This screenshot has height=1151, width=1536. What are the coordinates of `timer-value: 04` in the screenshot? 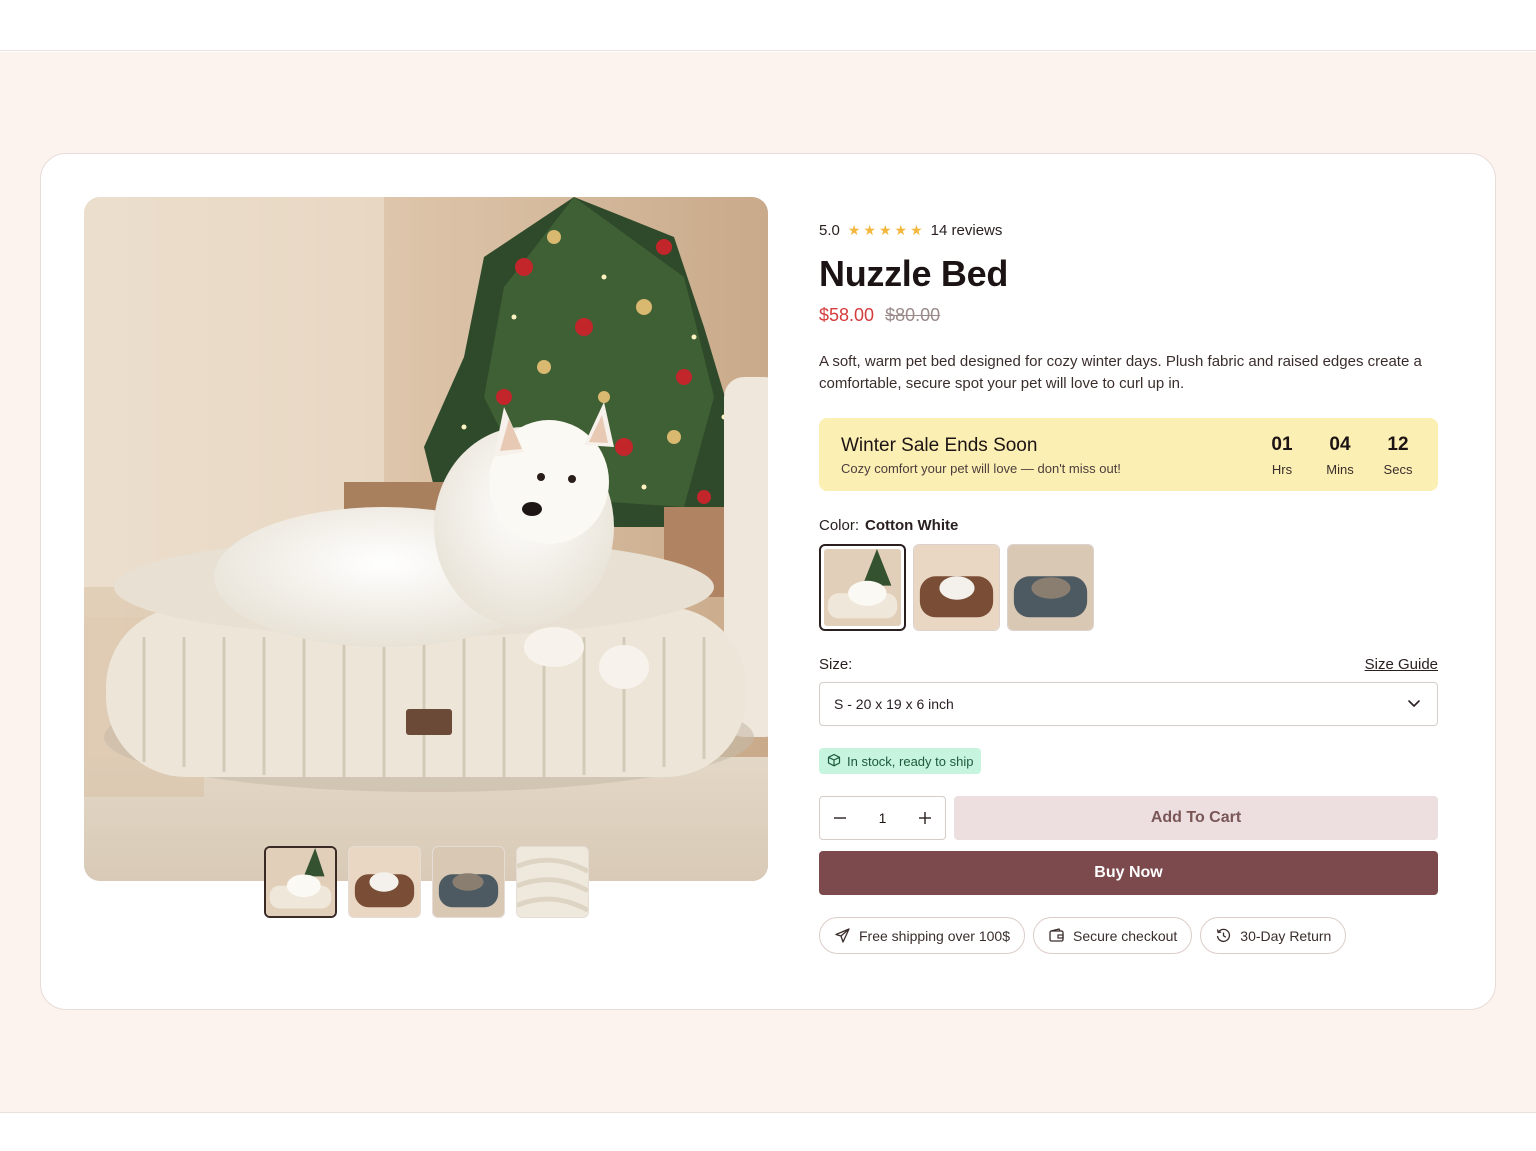 It's located at (1340, 444).